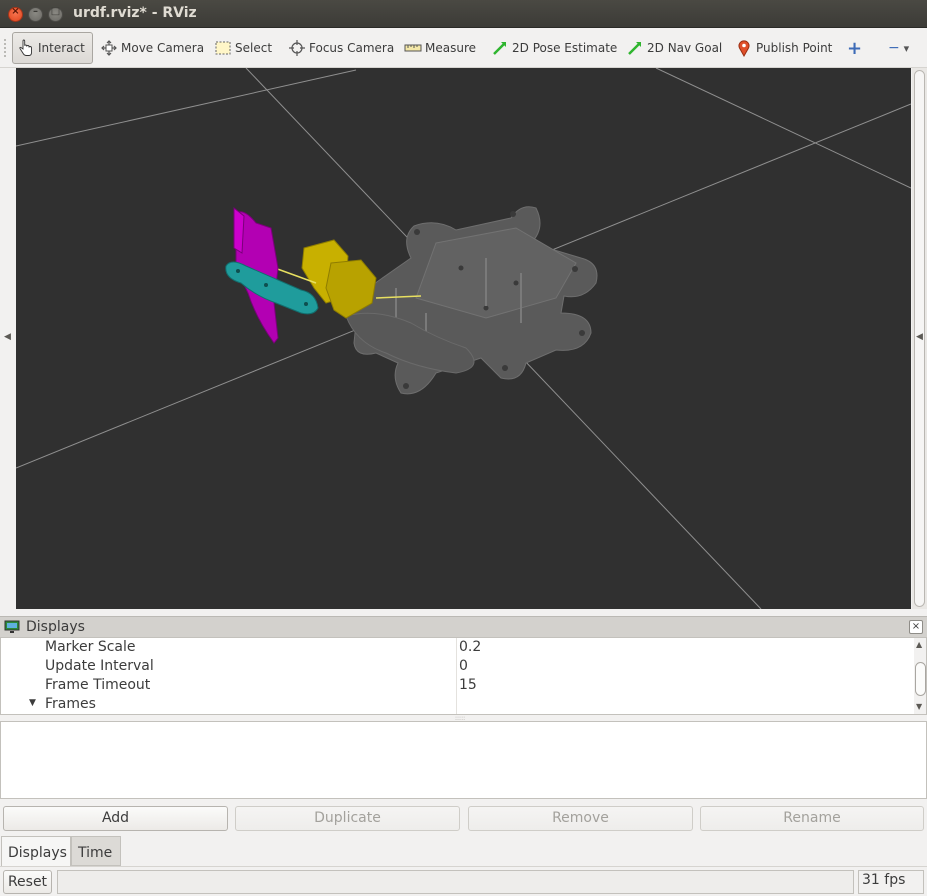  What do you see at coordinates (468, 685) in the screenshot?
I see `property-value: 15` at bounding box center [468, 685].